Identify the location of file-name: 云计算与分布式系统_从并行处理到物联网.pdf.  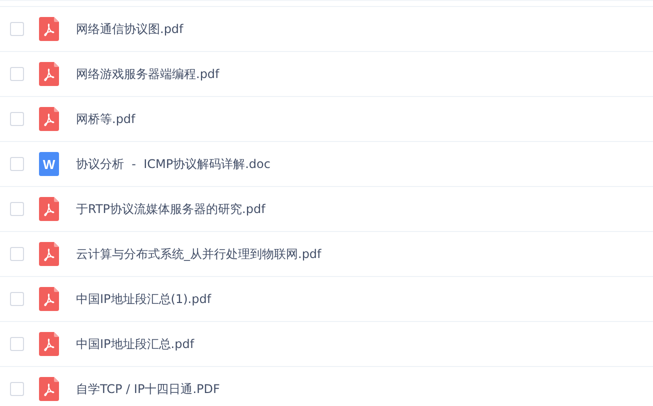
(199, 254).